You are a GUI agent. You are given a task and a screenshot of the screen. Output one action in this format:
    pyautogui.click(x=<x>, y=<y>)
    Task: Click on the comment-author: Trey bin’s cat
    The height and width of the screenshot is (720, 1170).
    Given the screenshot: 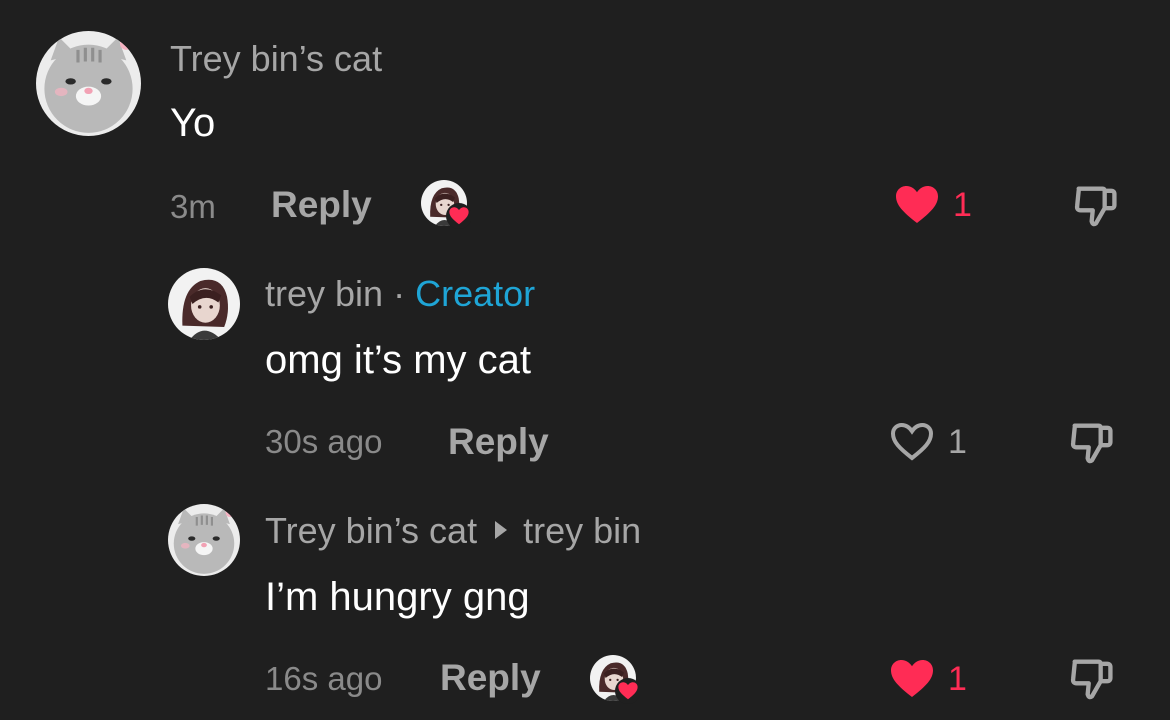 What is the action you would take?
    pyautogui.click(x=371, y=530)
    